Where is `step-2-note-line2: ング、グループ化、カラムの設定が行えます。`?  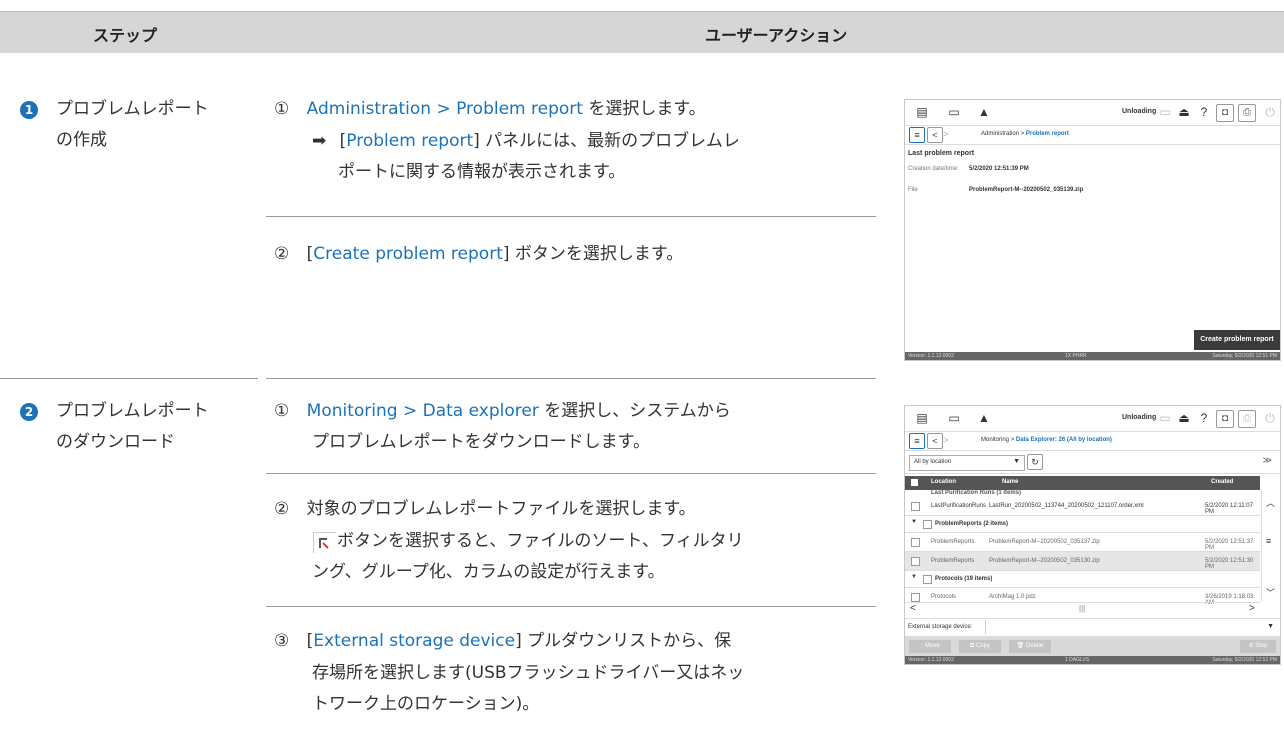
step-2-note-line2: ング、グループ化、カラムの設定が行えます。 is located at coordinates (488, 572).